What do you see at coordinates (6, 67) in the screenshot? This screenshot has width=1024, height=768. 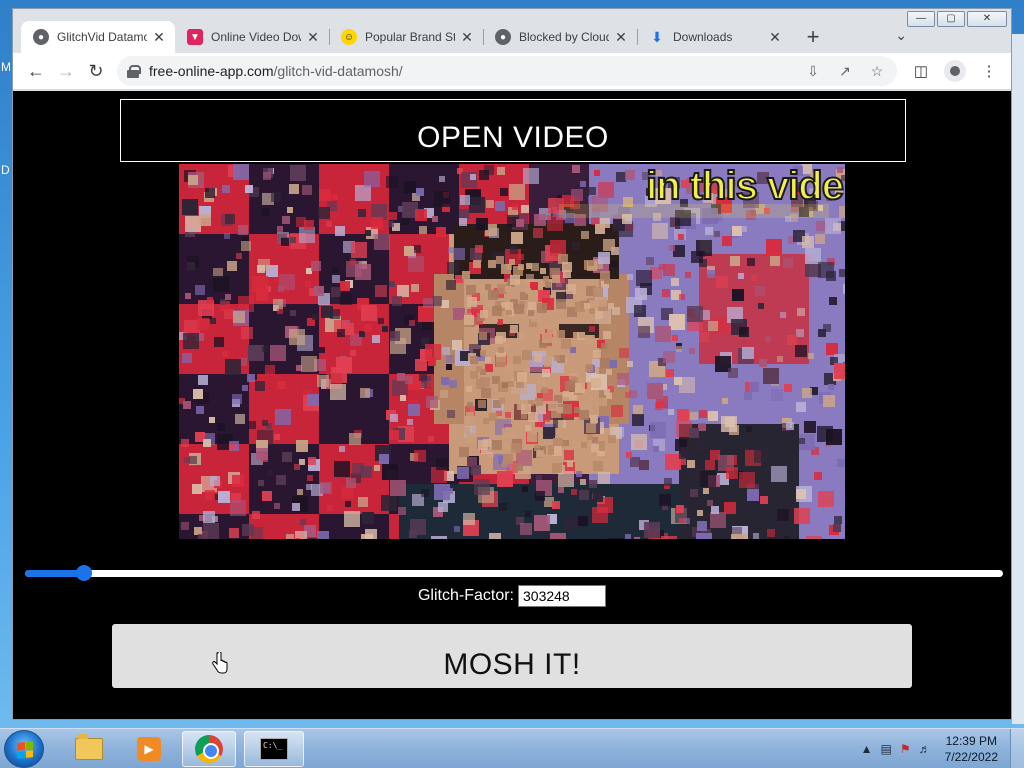 I see `desktop-icon-label: M` at bounding box center [6, 67].